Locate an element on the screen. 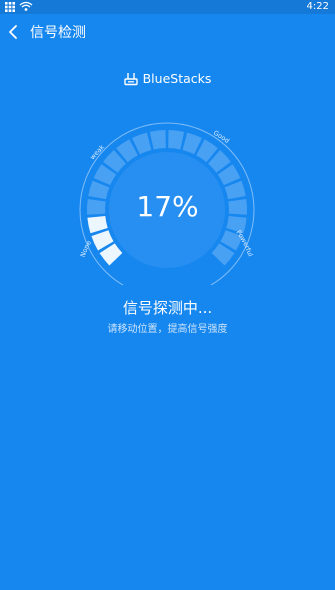 Image resolution: width=335 pixels, height=590 pixels. router-icon is located at coordinates (130, 79).